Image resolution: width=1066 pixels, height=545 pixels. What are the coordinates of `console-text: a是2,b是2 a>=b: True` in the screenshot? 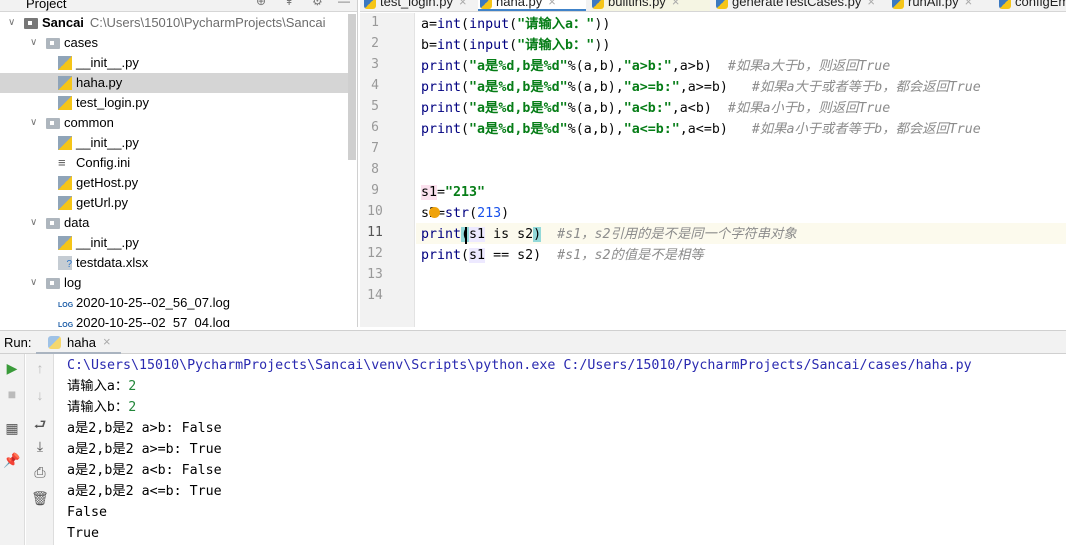 It's located at (144, 449).